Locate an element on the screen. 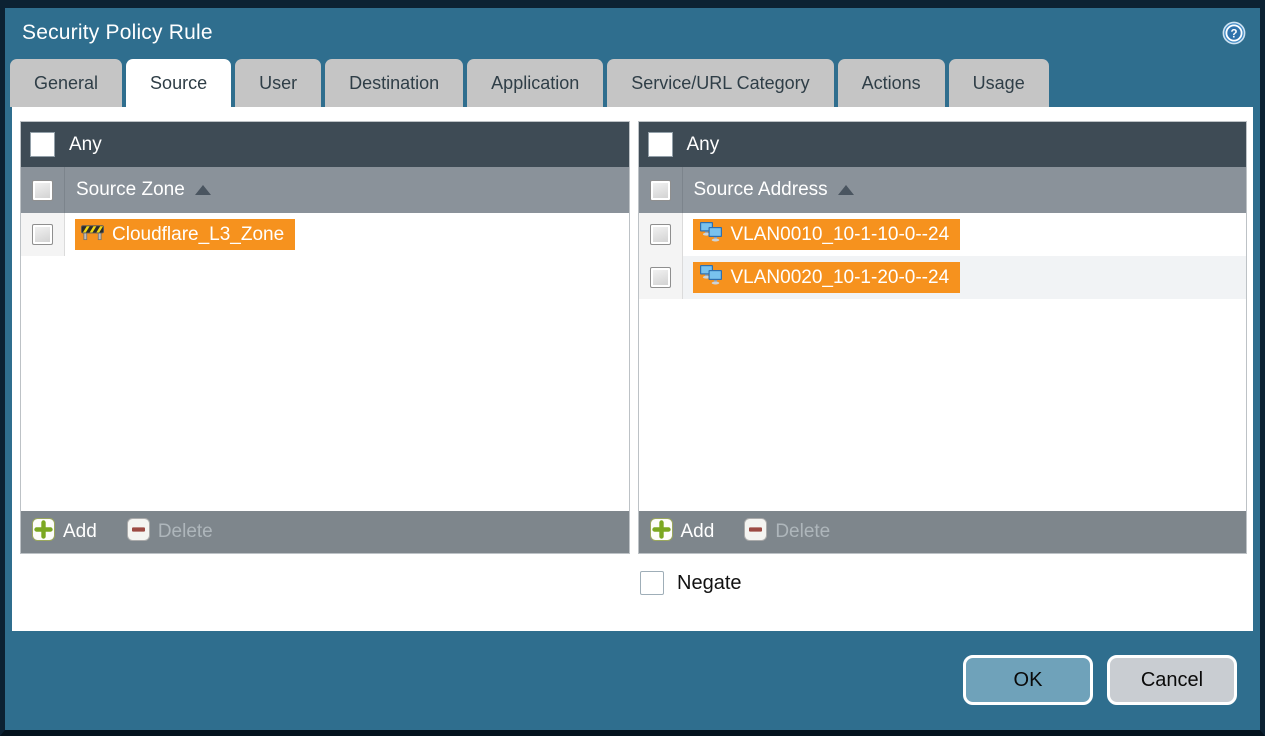  source-address-column-header: Source Address is located at coordinates (942, 190).